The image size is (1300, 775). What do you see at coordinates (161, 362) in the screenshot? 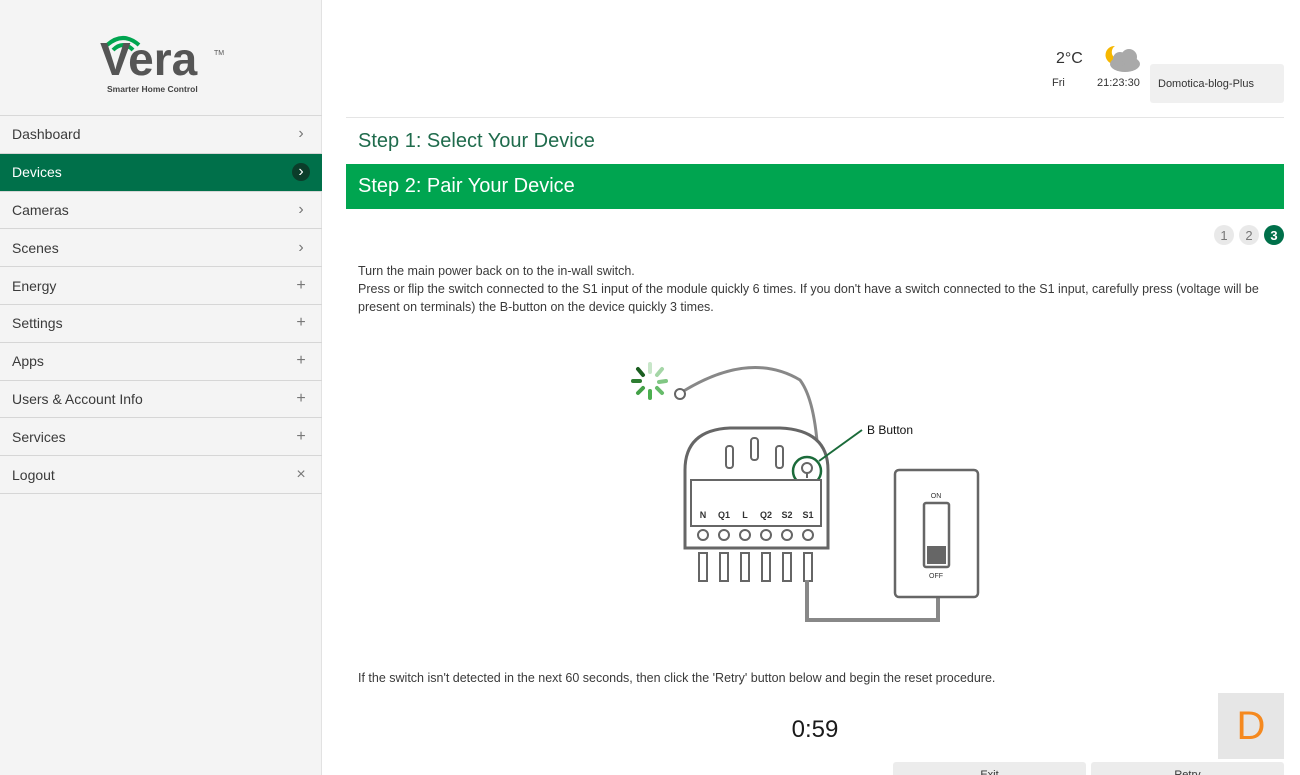
I see `sidebar-item-apps: Apps +` at bounding box center [161, 362].